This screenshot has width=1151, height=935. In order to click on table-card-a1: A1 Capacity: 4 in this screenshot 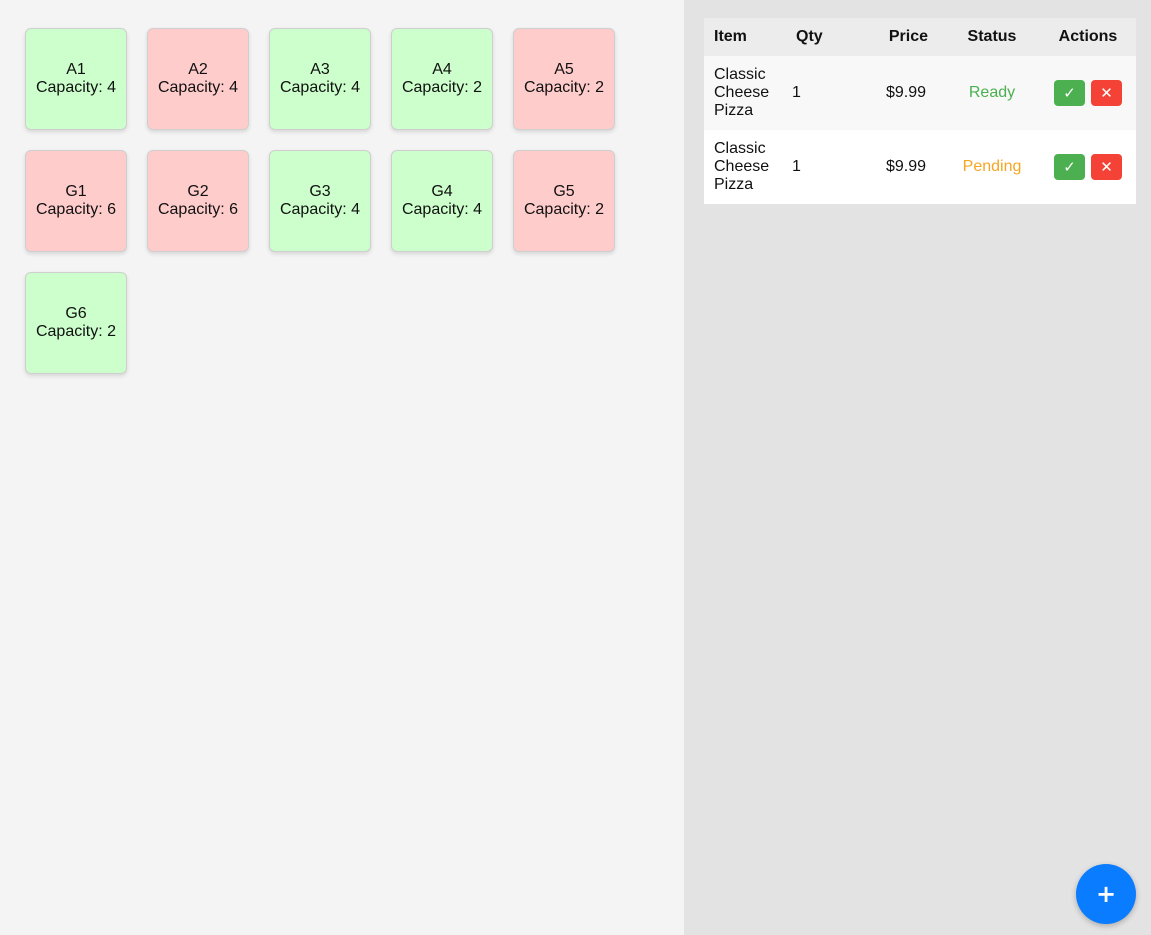, I will do `click(76, 79)`.